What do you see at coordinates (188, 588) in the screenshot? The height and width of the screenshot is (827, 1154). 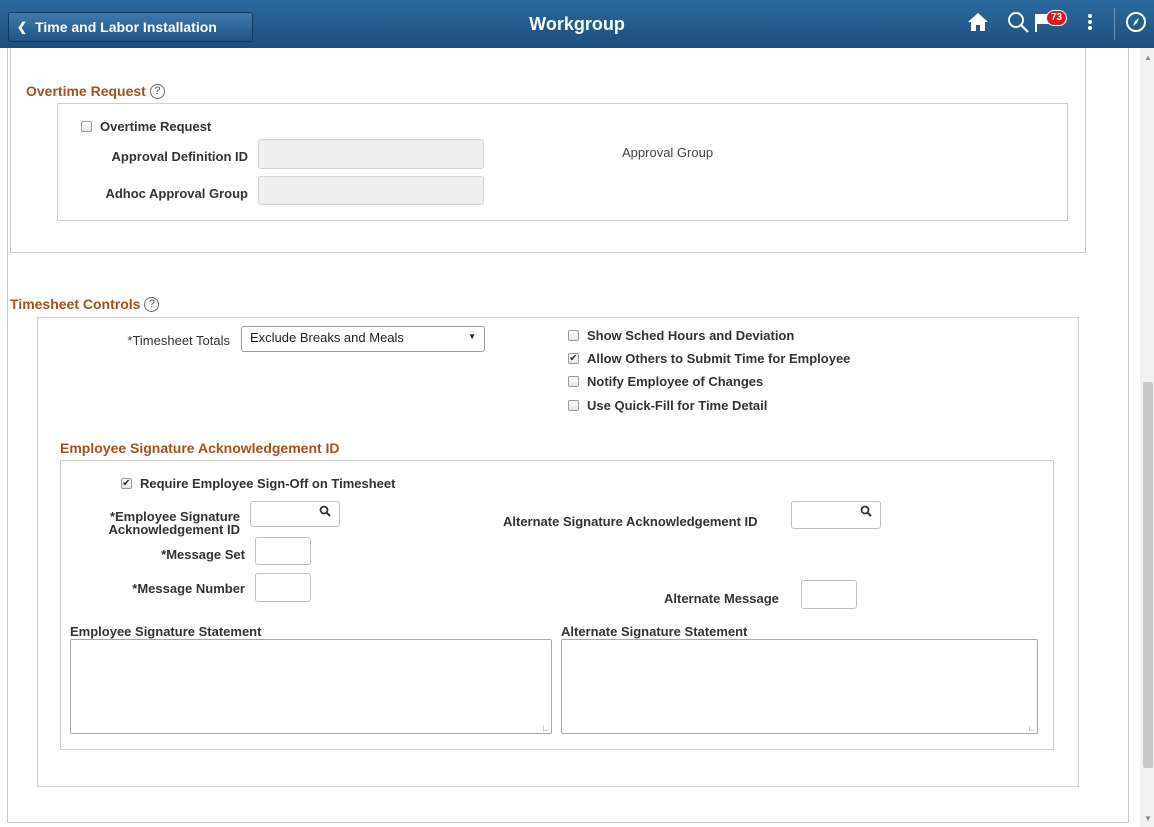 I see `message-number-label: *Message Number` at bounding box center [188, 588].